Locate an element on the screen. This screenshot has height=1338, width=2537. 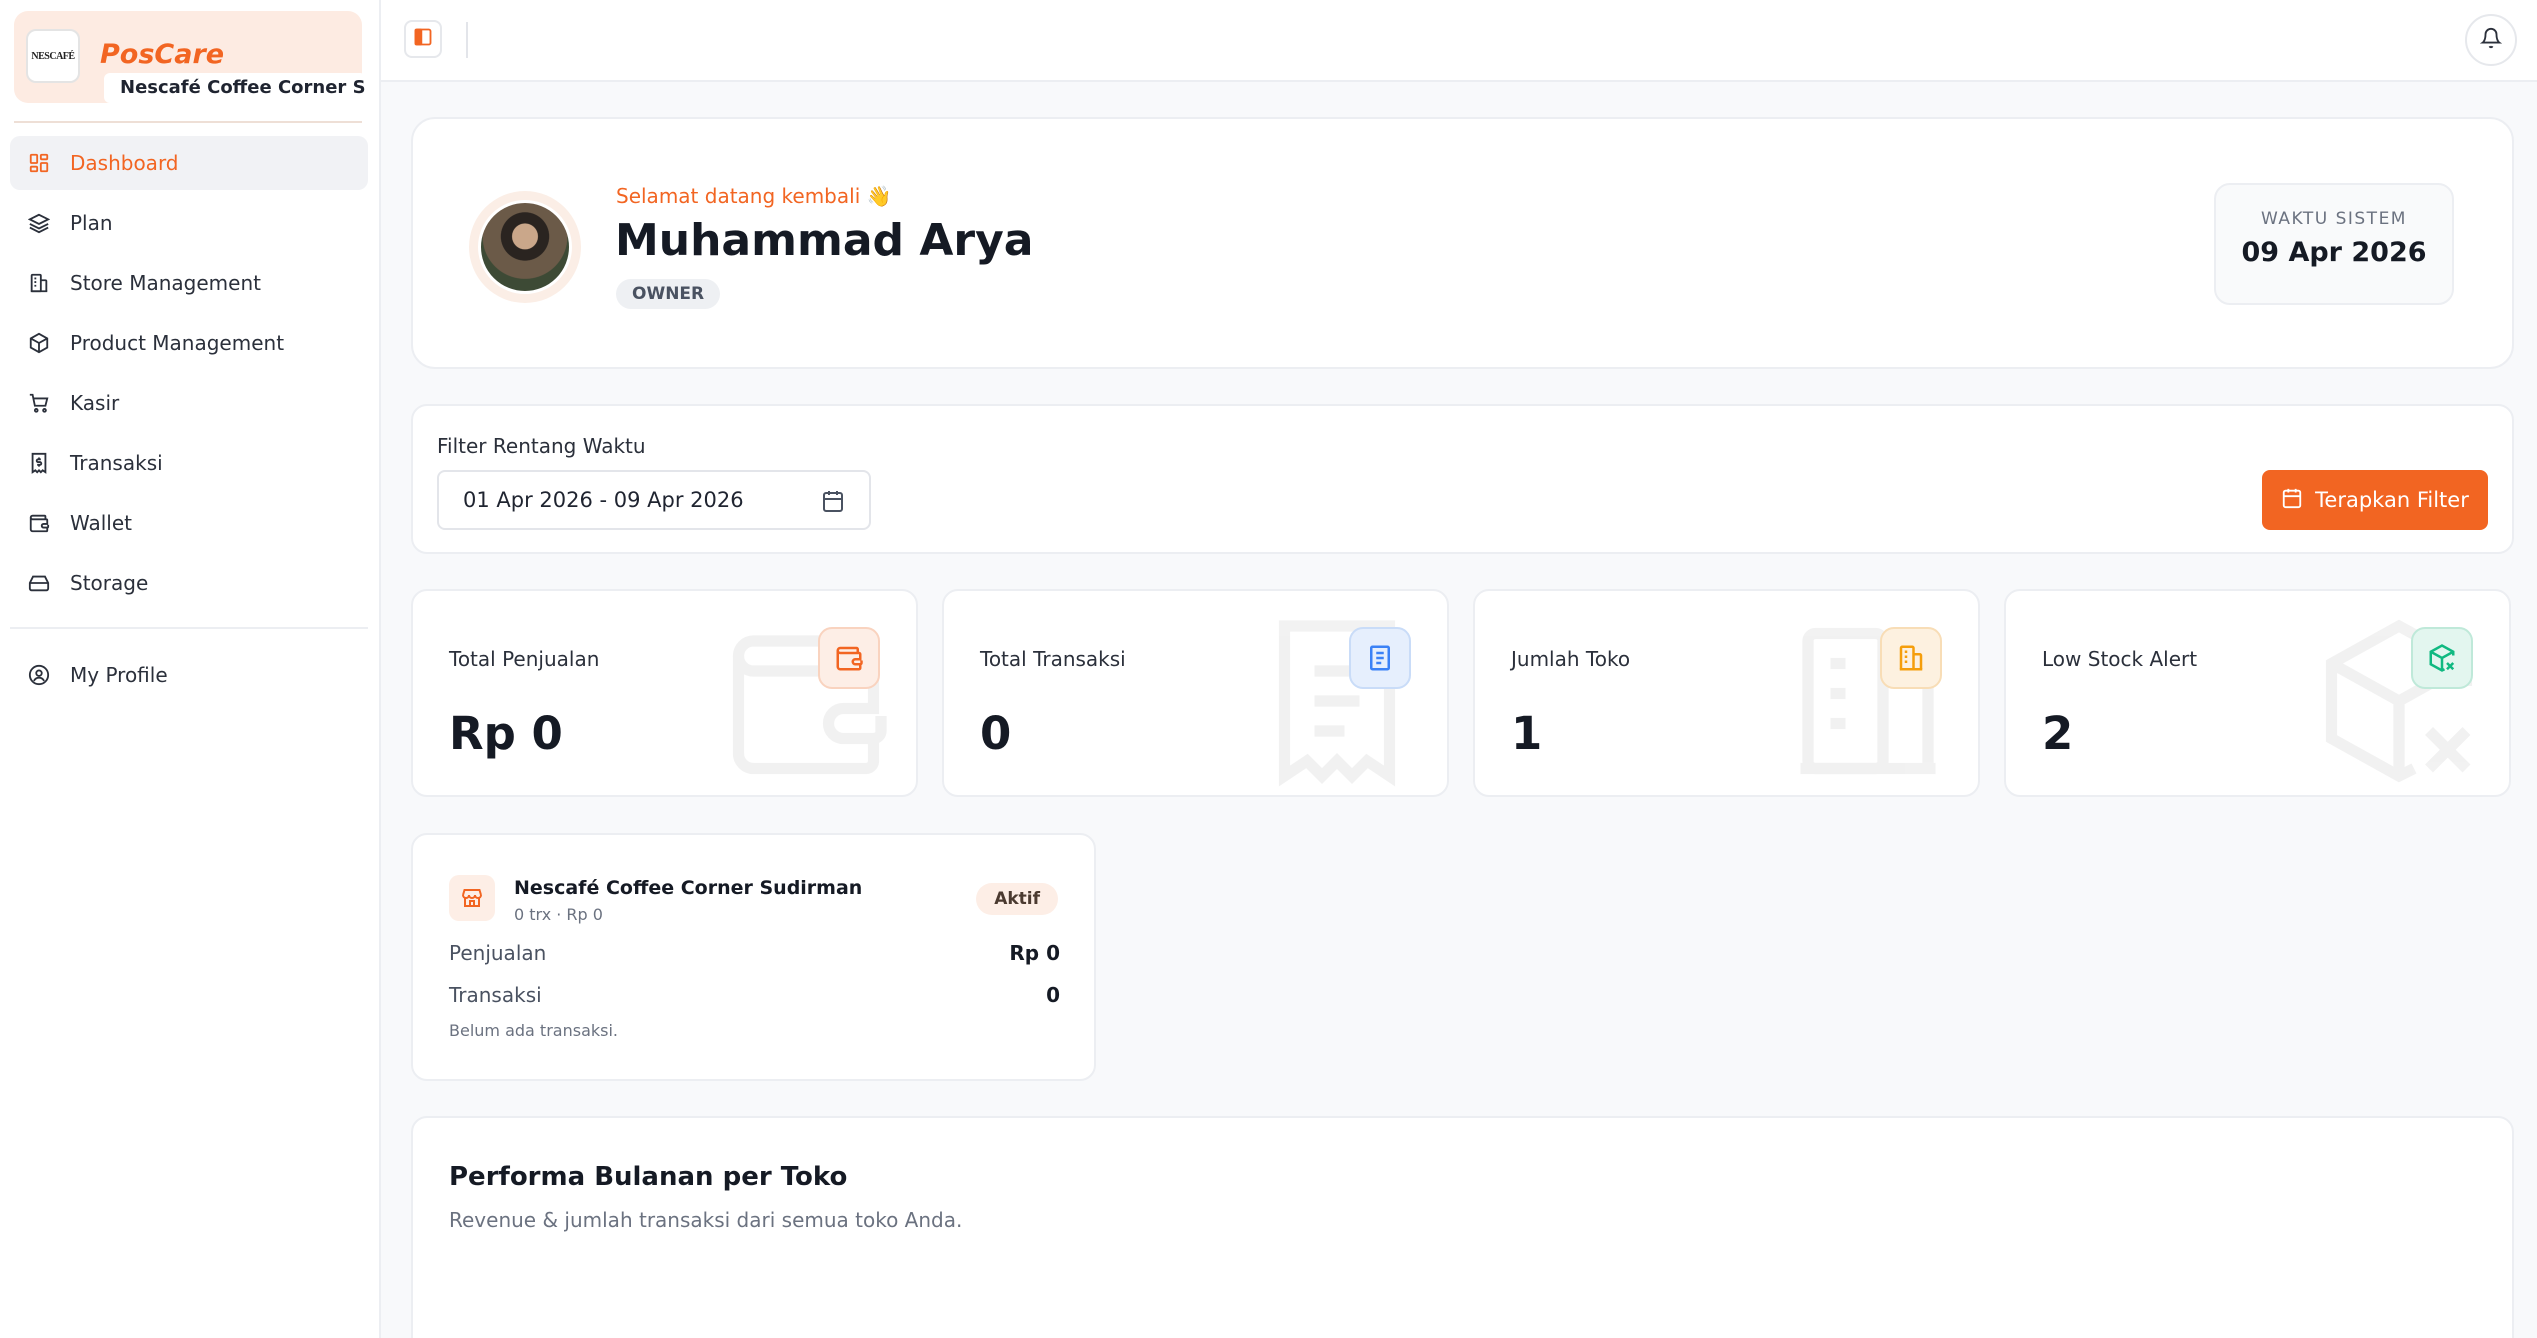
stat-card-total-transaksi: Total Transaksi 0 is located at coordinates (1195, 693).